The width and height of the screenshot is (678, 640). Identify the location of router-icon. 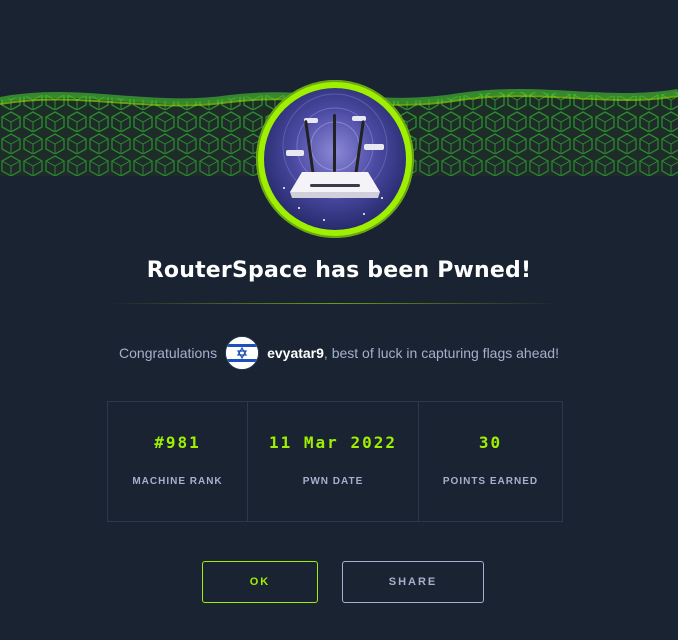
(335, 159).